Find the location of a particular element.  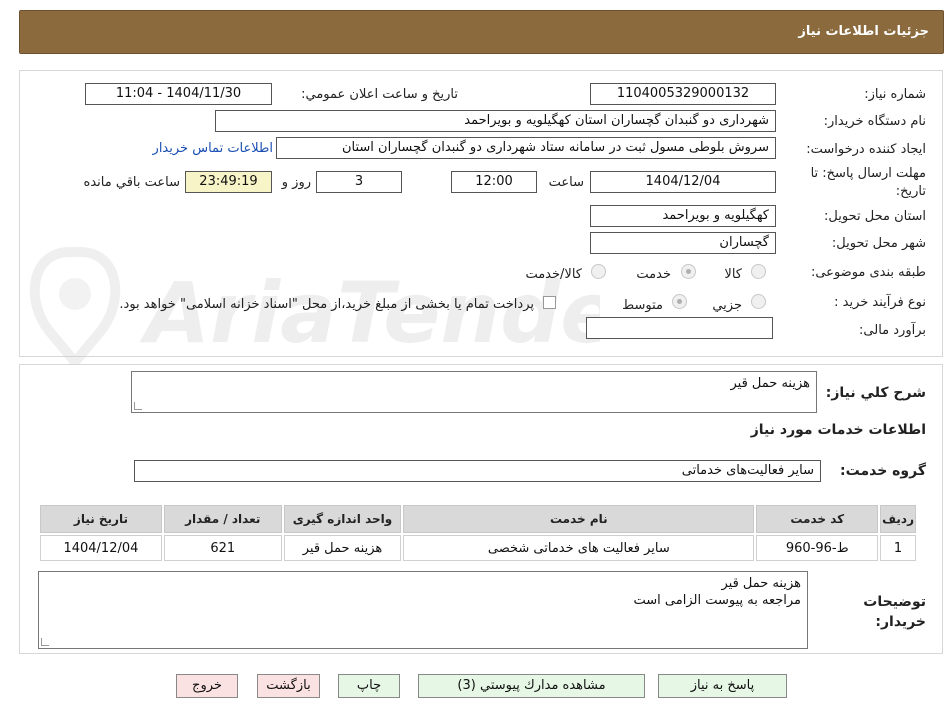

summary-textarea: هزینه حمل قیر is located at coordinates (474, 392).